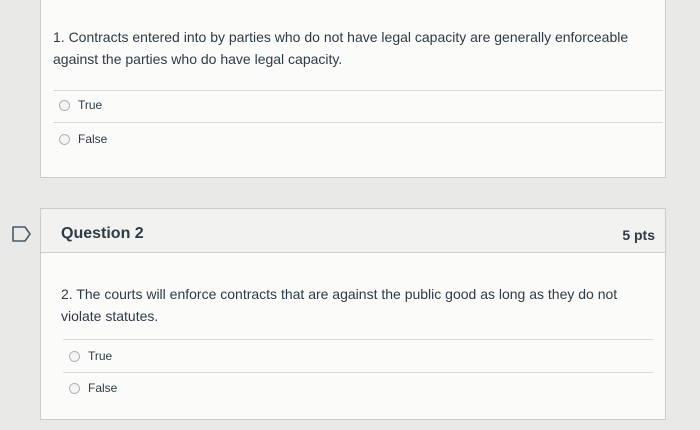  Describe the element at coordinates (93, 139) in the screenshot. I see `q1-answer-false-label: False` at that location.